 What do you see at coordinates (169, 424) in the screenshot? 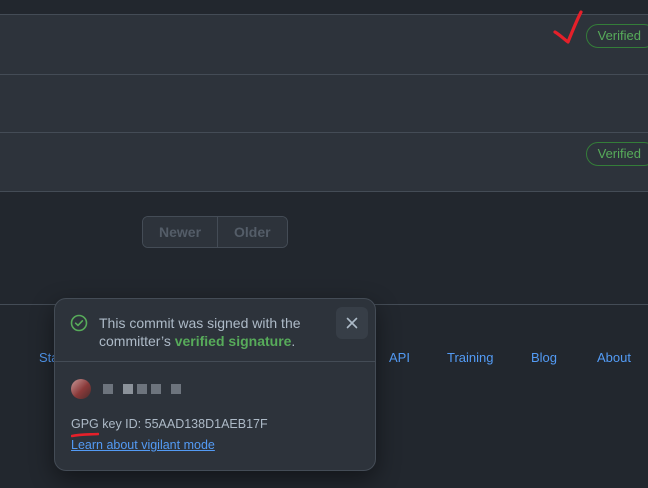
I see `gpg-key-id: GPG key ID: 55AAD138D1AEB17F` at bounding box center [169, 424].